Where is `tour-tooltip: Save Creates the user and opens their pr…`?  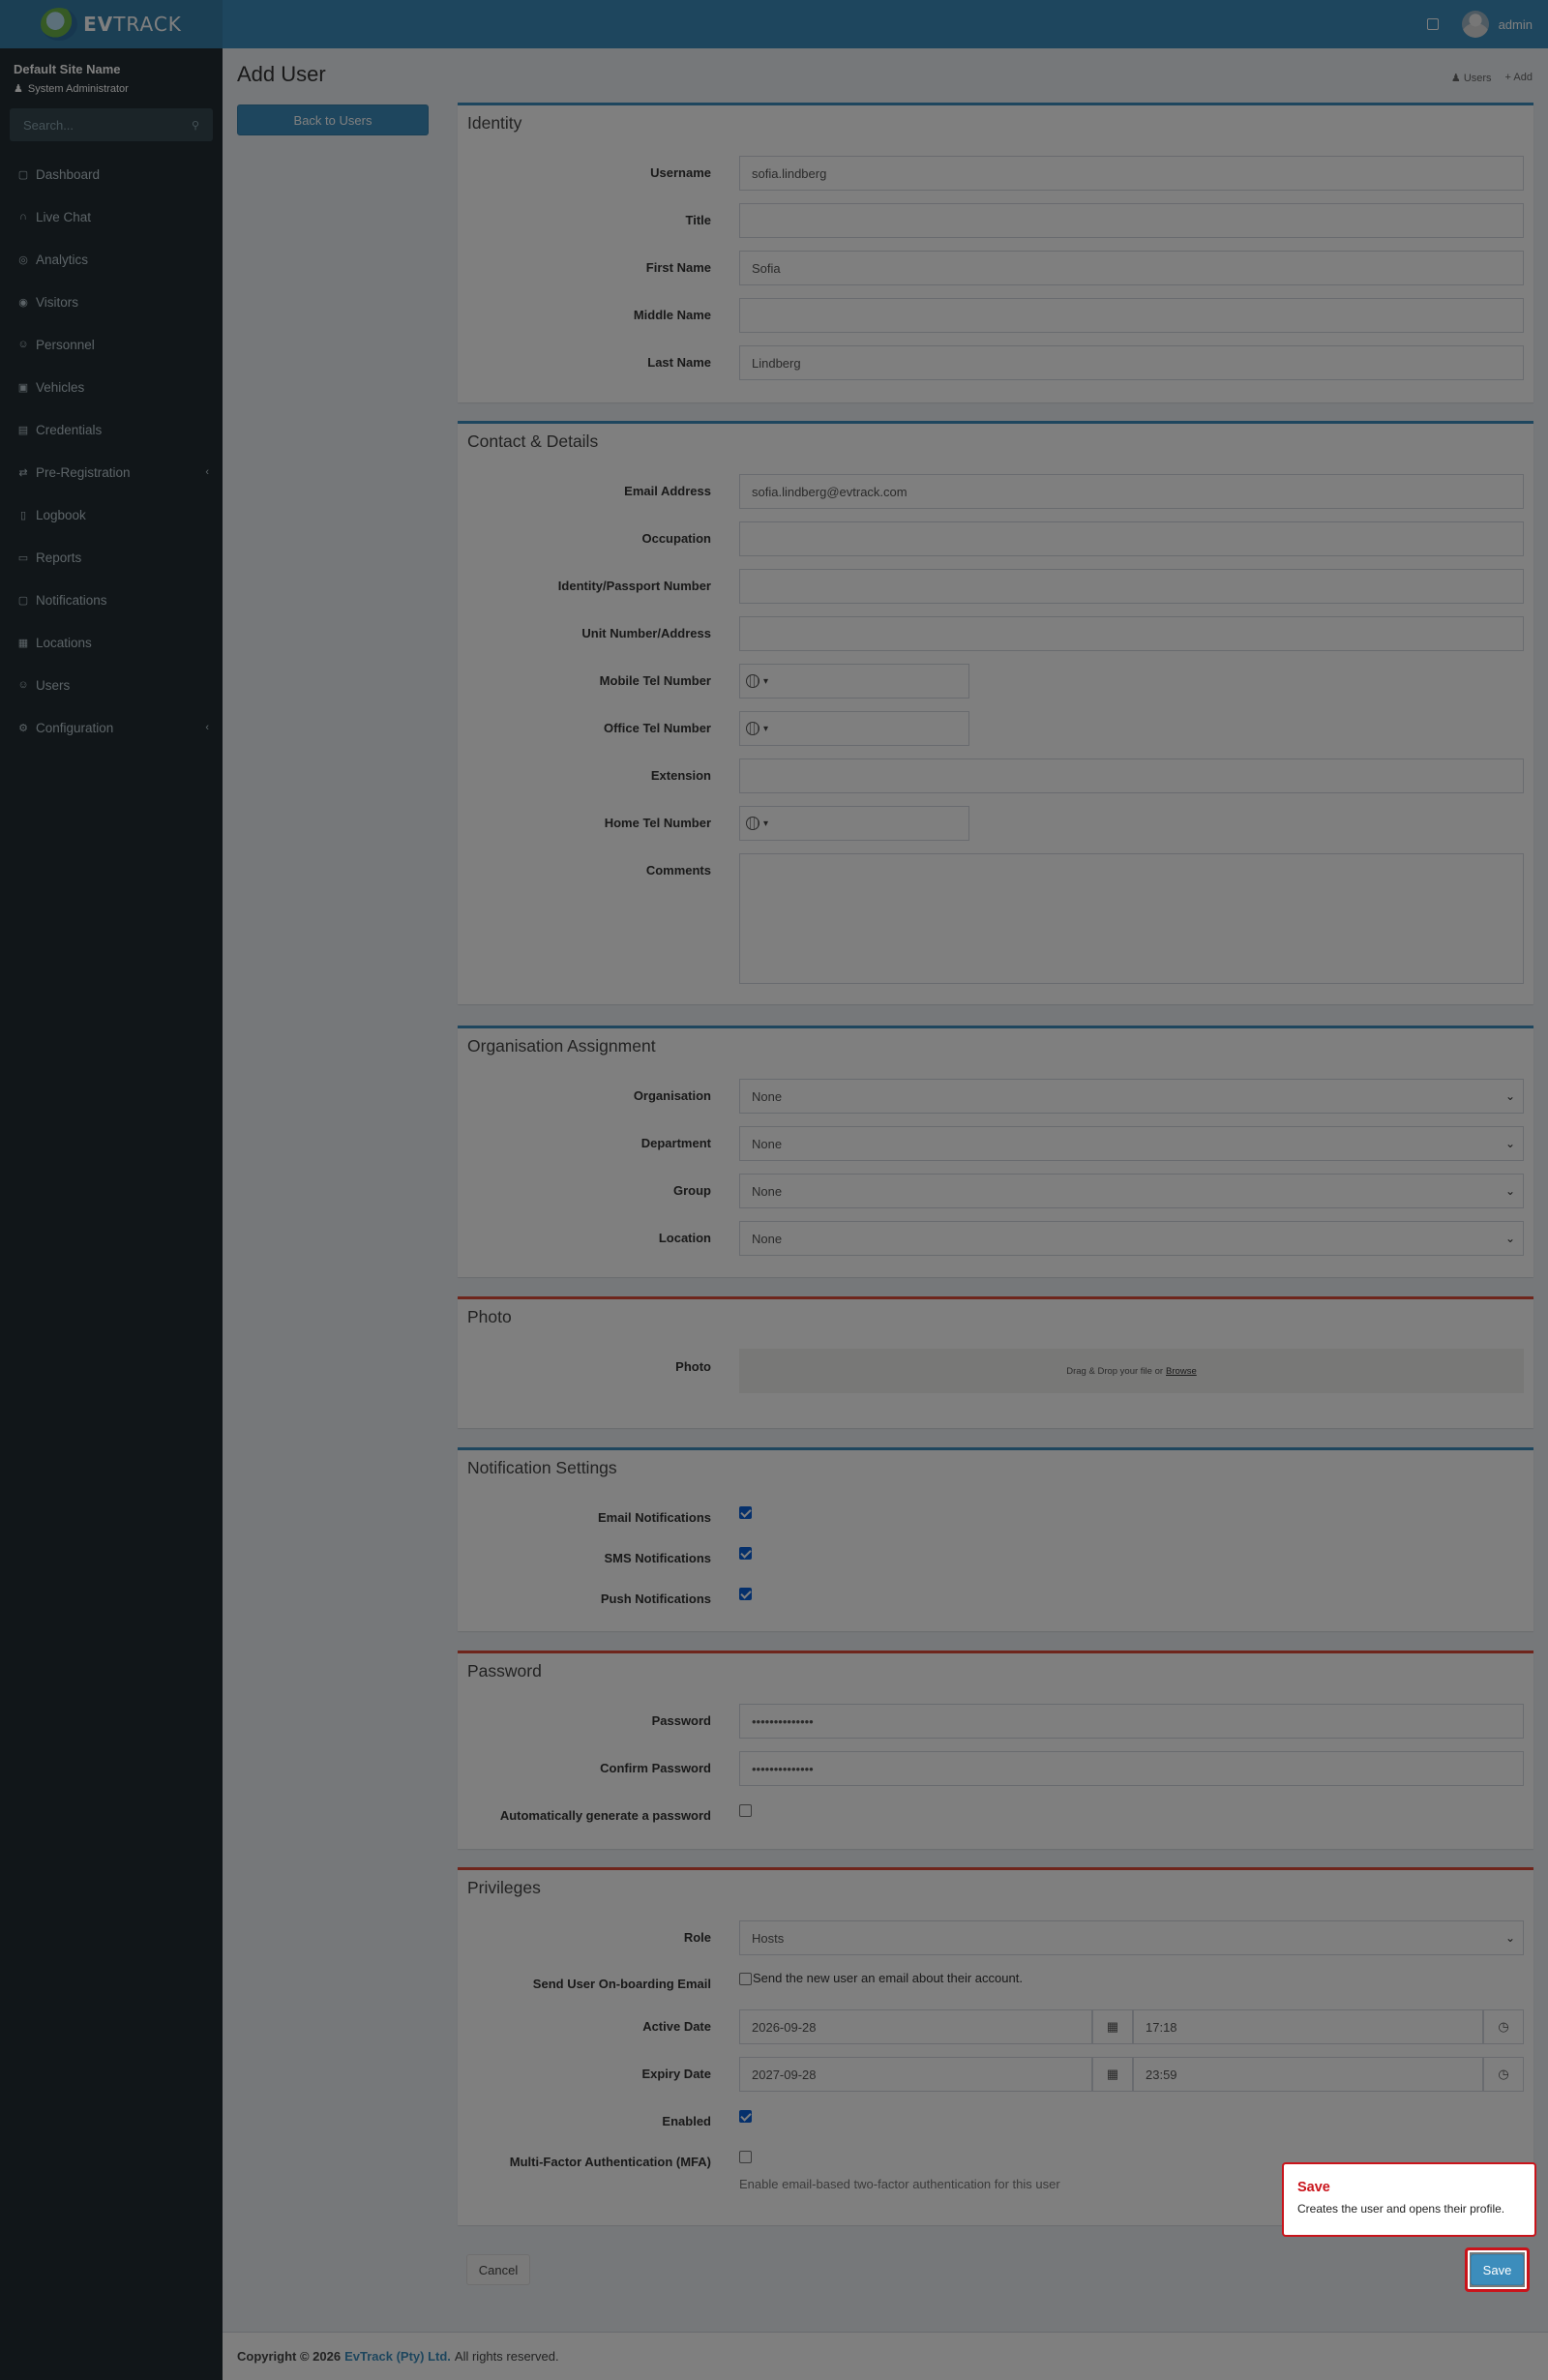 tour-tooltip: Save Creates the user and opens their pr… is located at coordinates (1409, 2200).